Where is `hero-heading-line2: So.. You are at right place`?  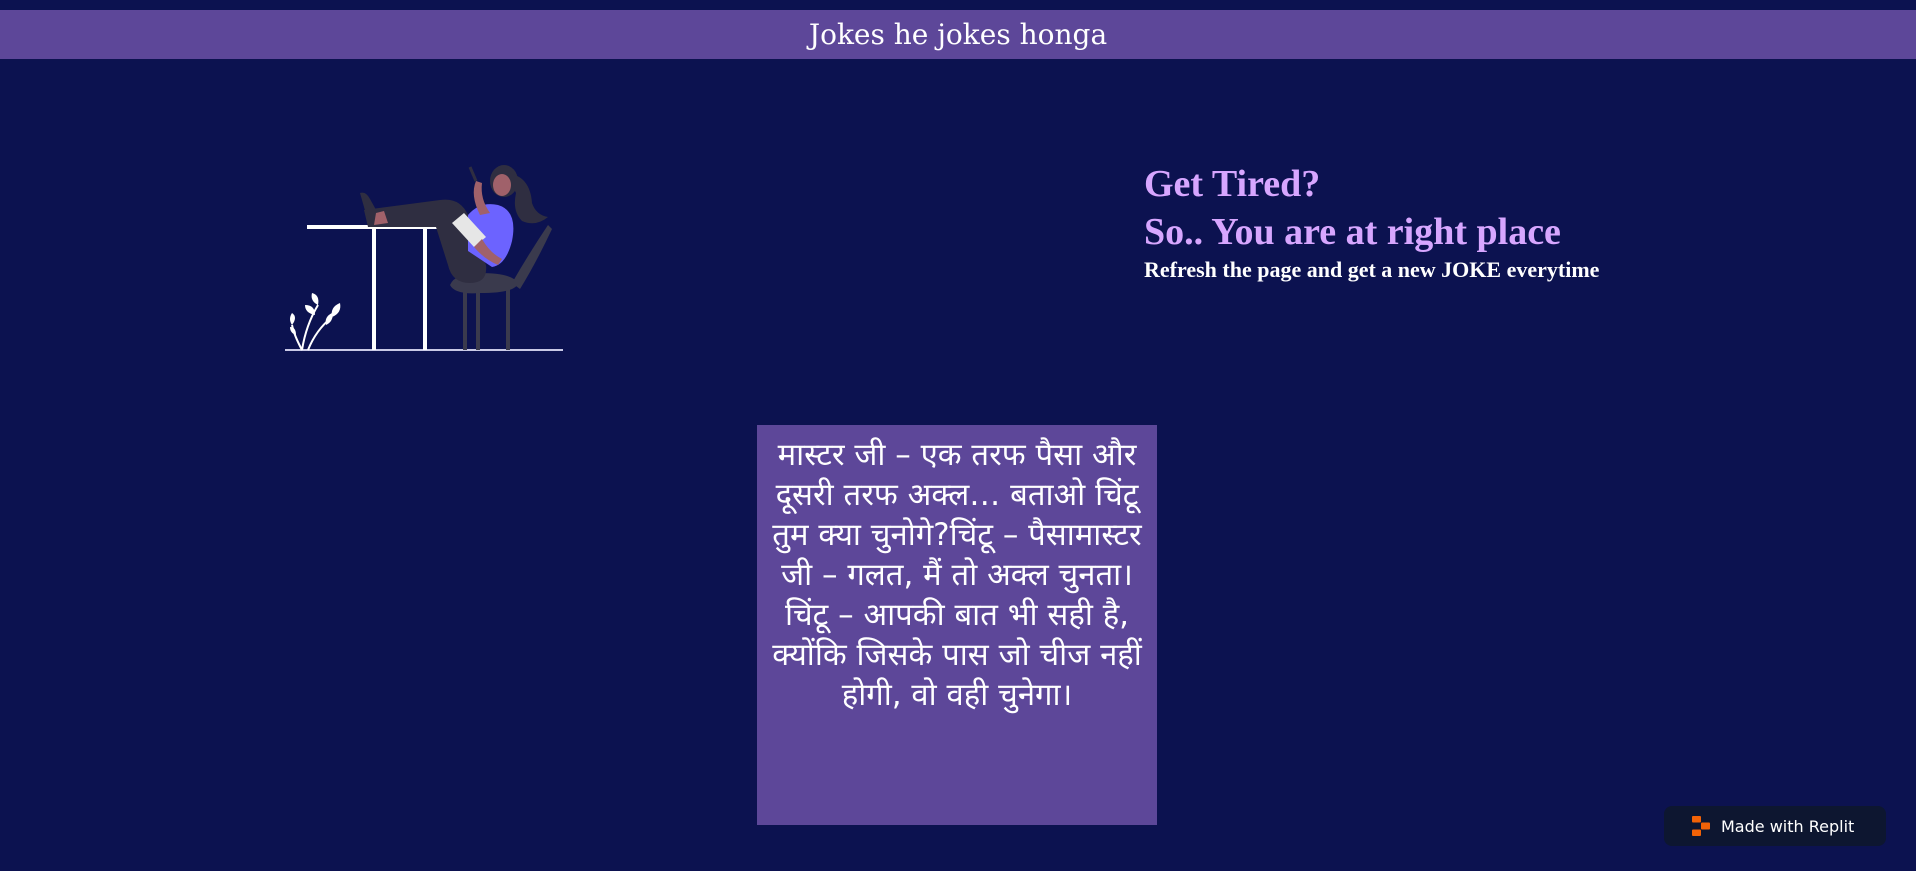
hero-heading-line2: So.. You are at right place is located at coordinates (1352, 232).